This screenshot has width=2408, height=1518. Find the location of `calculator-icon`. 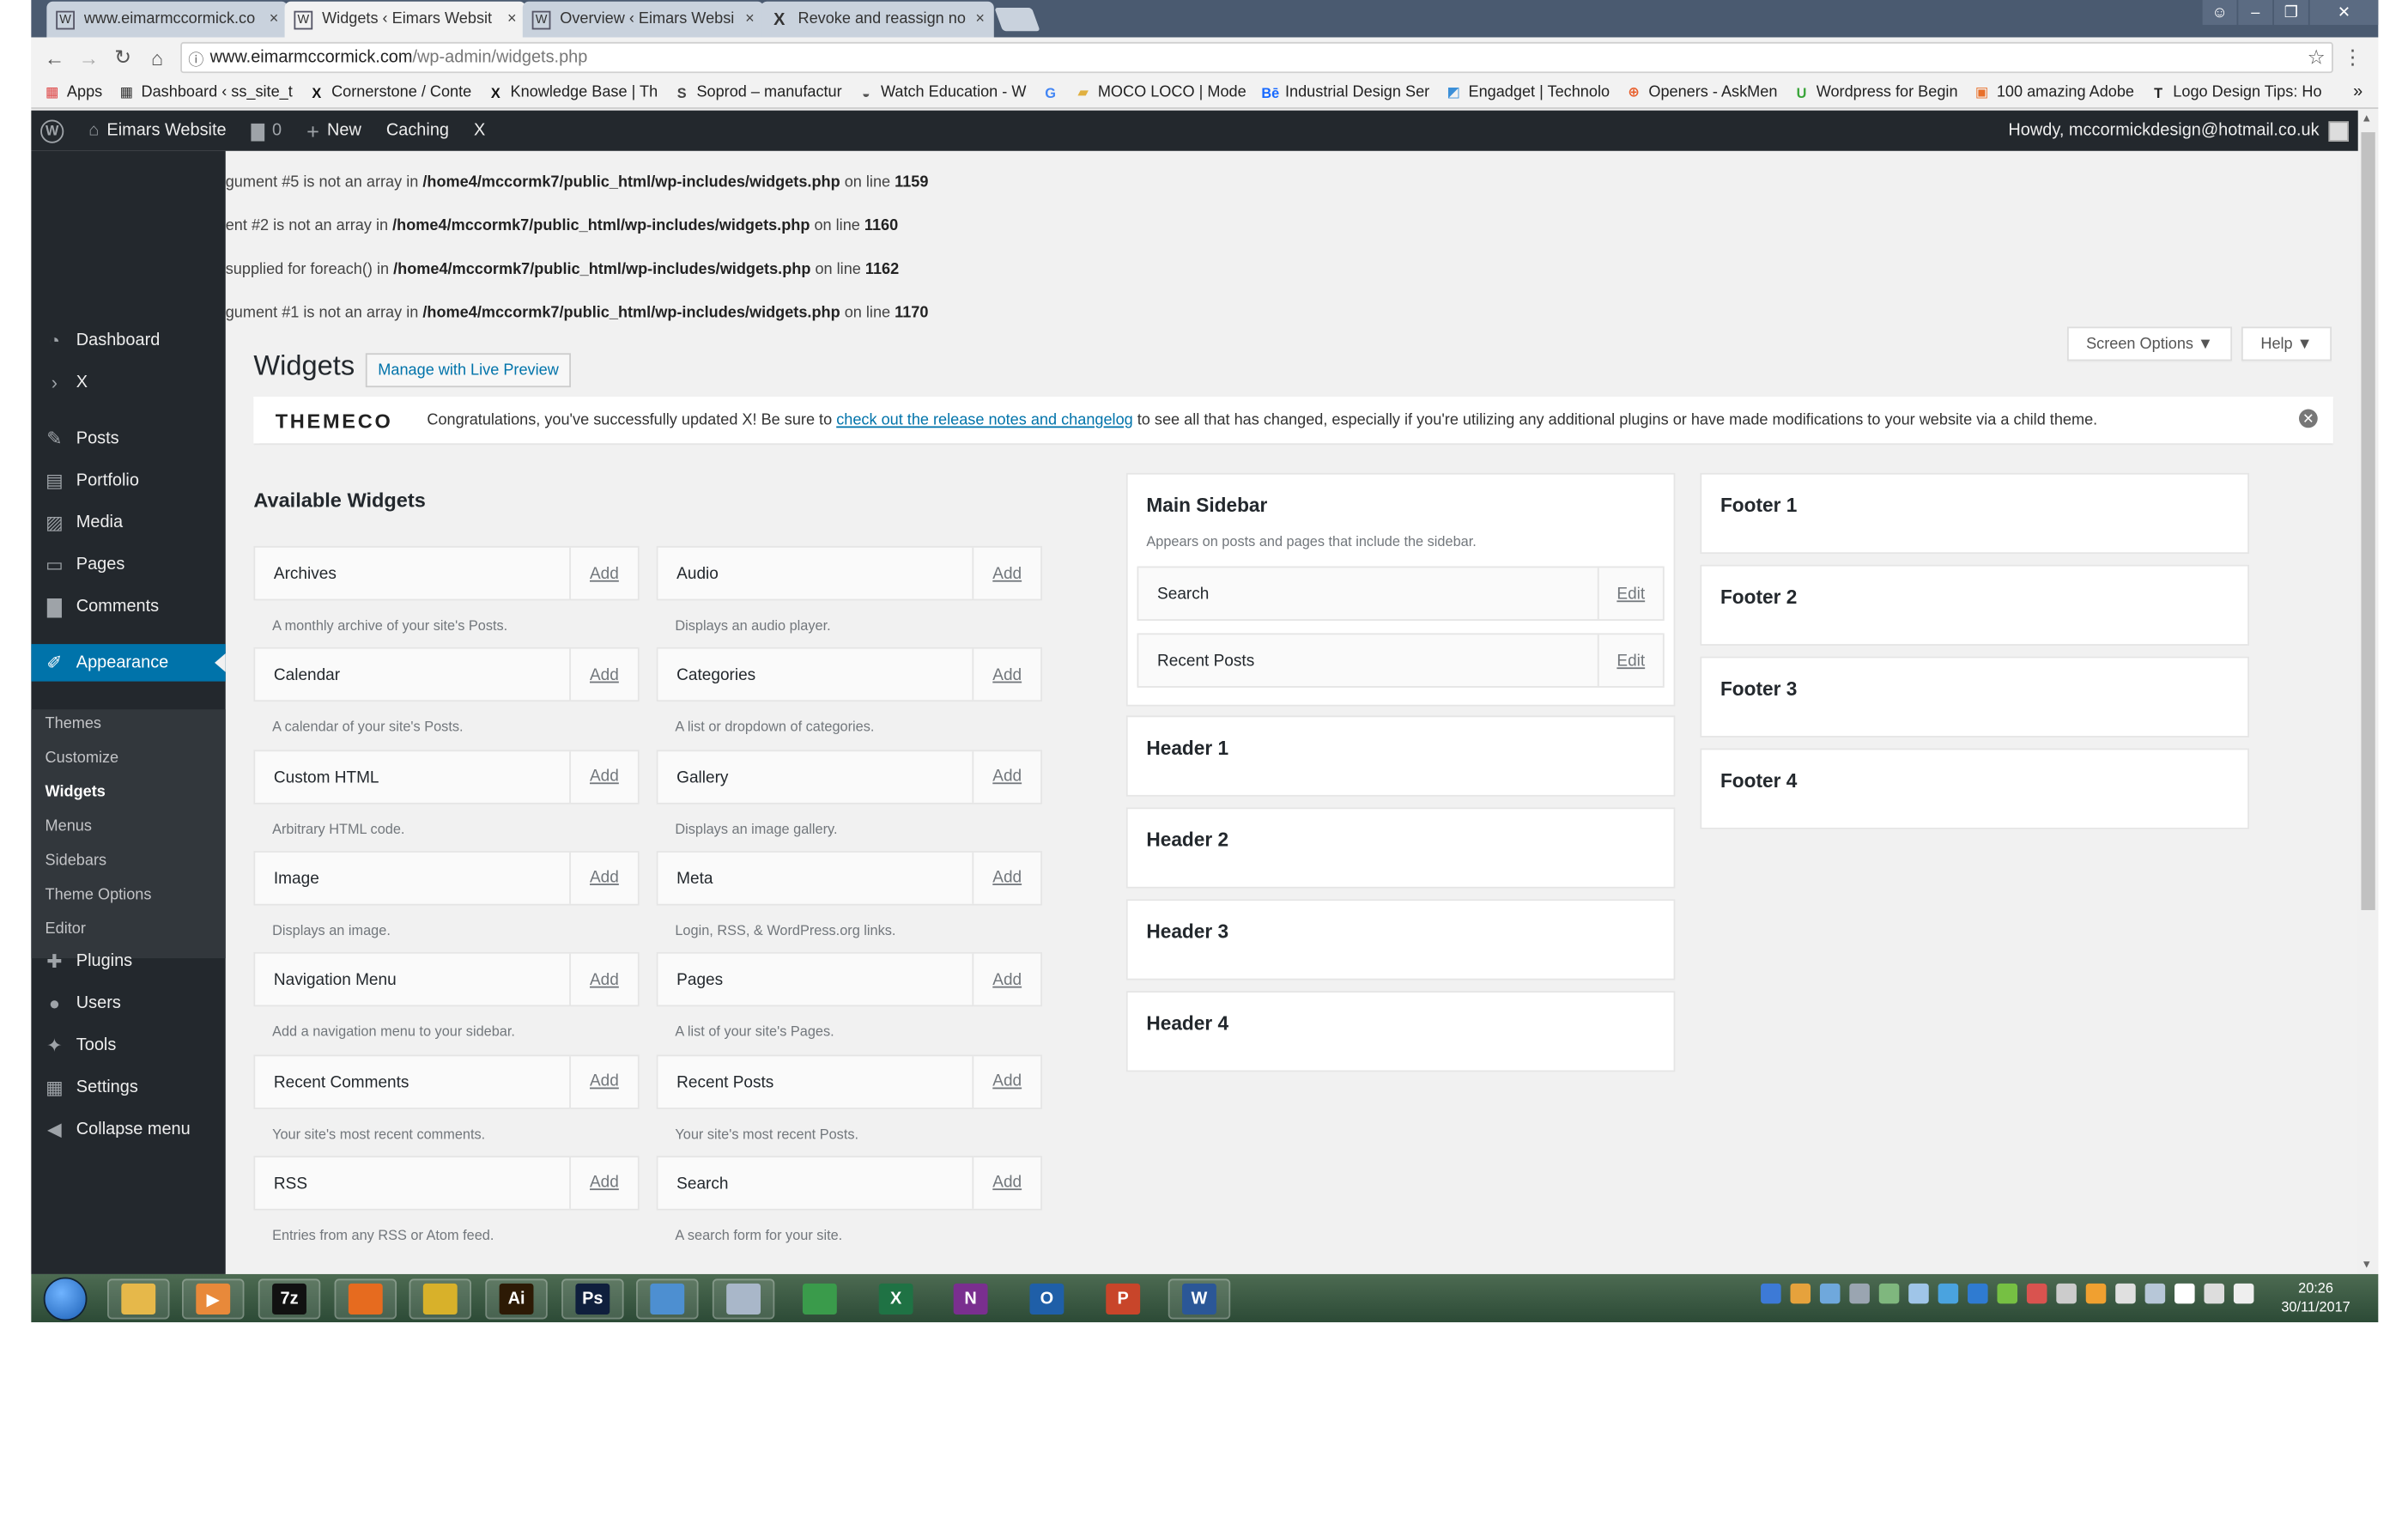

calculator-icon is located at coordinates (744, 1299).